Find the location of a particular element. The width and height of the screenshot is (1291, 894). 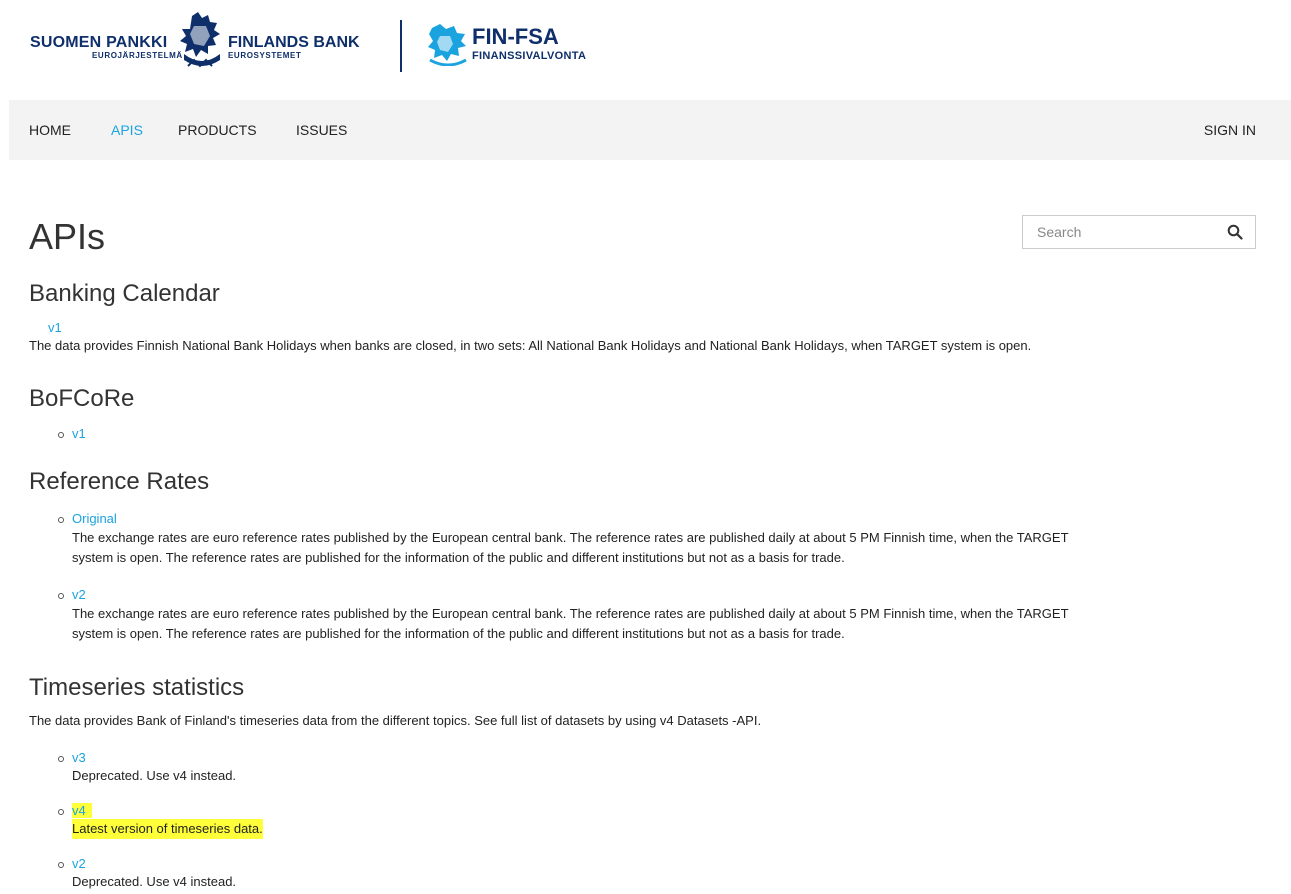

nav-item-products: PRODUCTS is located at coordinates (217, 130).